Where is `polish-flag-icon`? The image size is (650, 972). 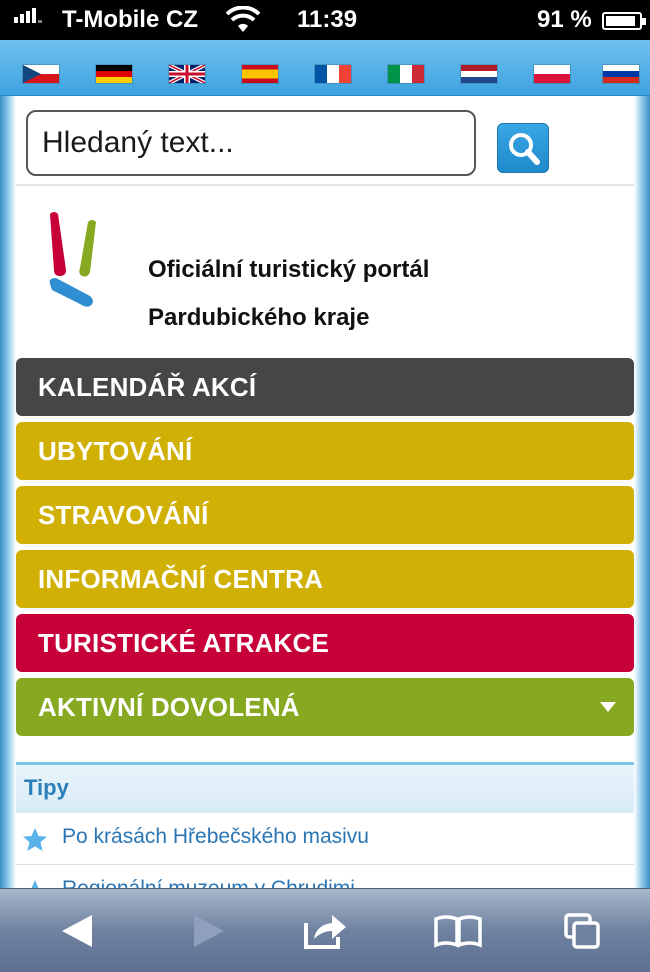 polish-flag-icon is located at coordinates (552, 74).